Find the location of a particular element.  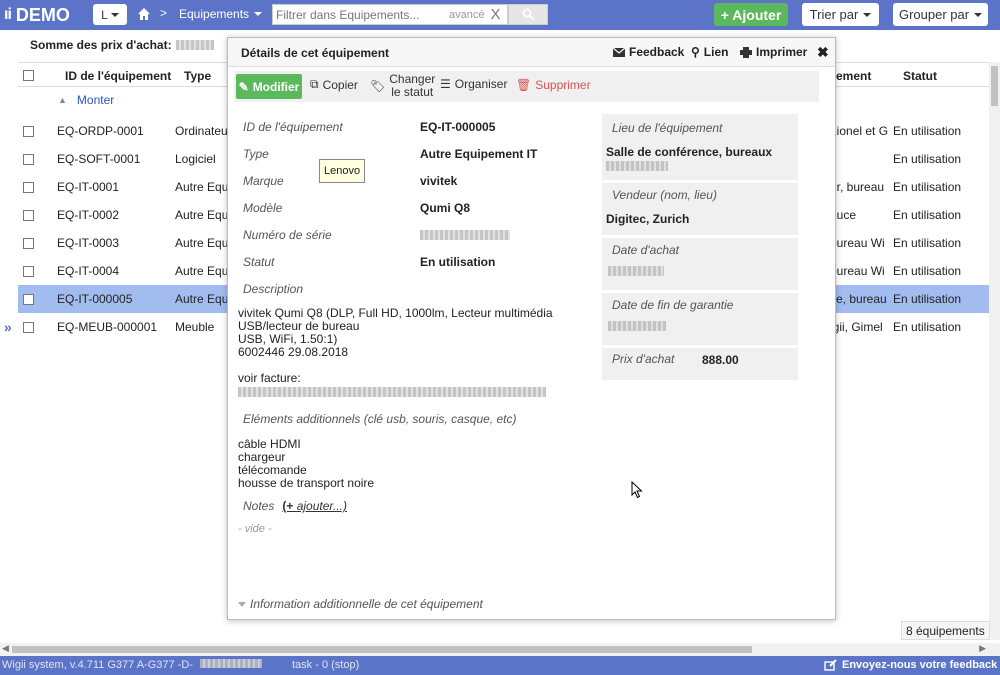

field-value-status: En utilisation is located at coordinates (458, 262).